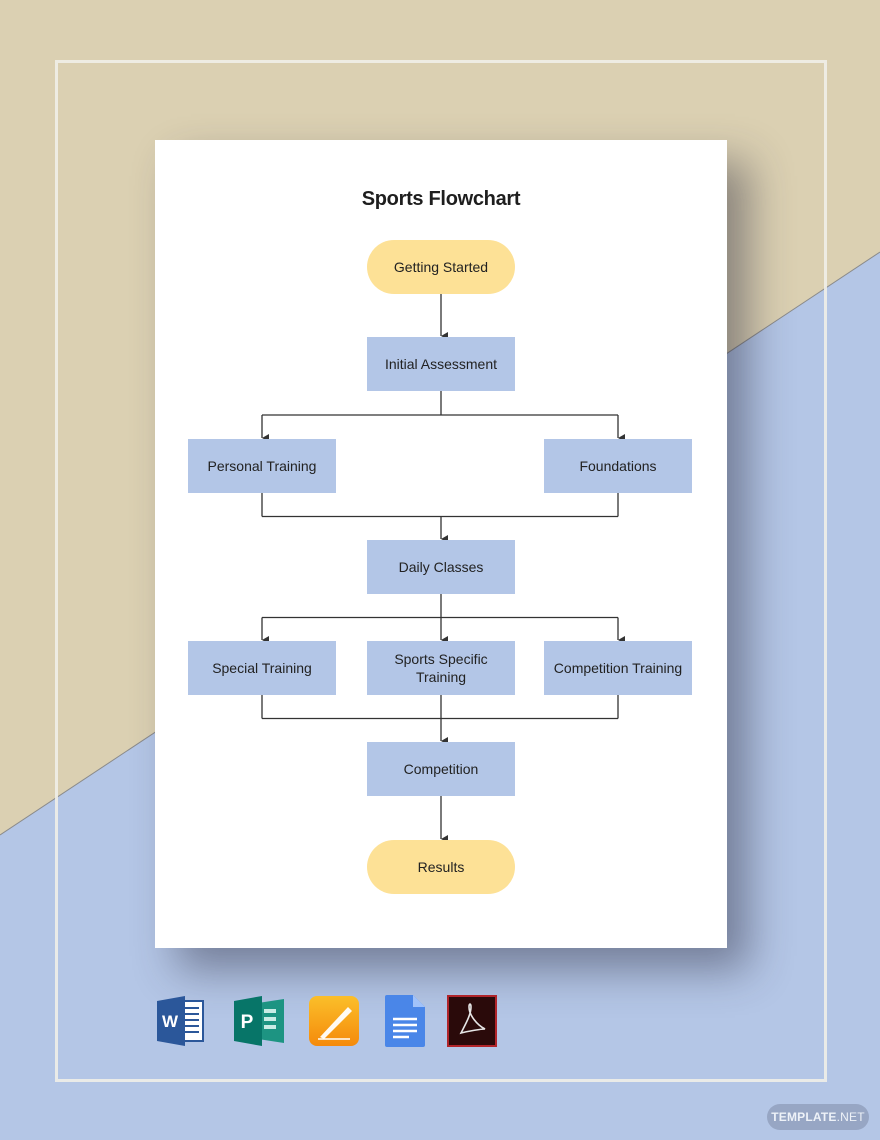  Describe the element at coordinates (441, 199) in the screenshot. I see `page-title: Sports Flowchart` at that location.